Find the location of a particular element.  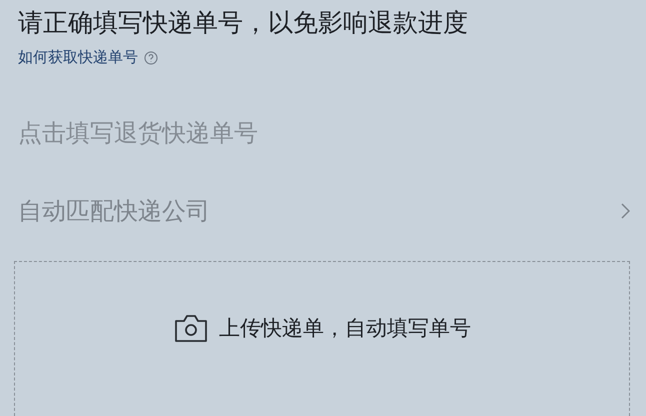

tracking-number-field: 点击填写退货快递单号 is located at coordinates (324, 133).